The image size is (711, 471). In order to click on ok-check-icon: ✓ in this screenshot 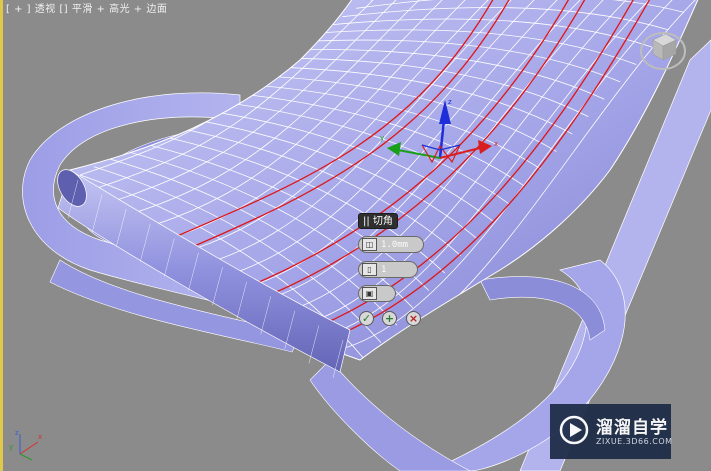, I will do `click(366, 318)`.